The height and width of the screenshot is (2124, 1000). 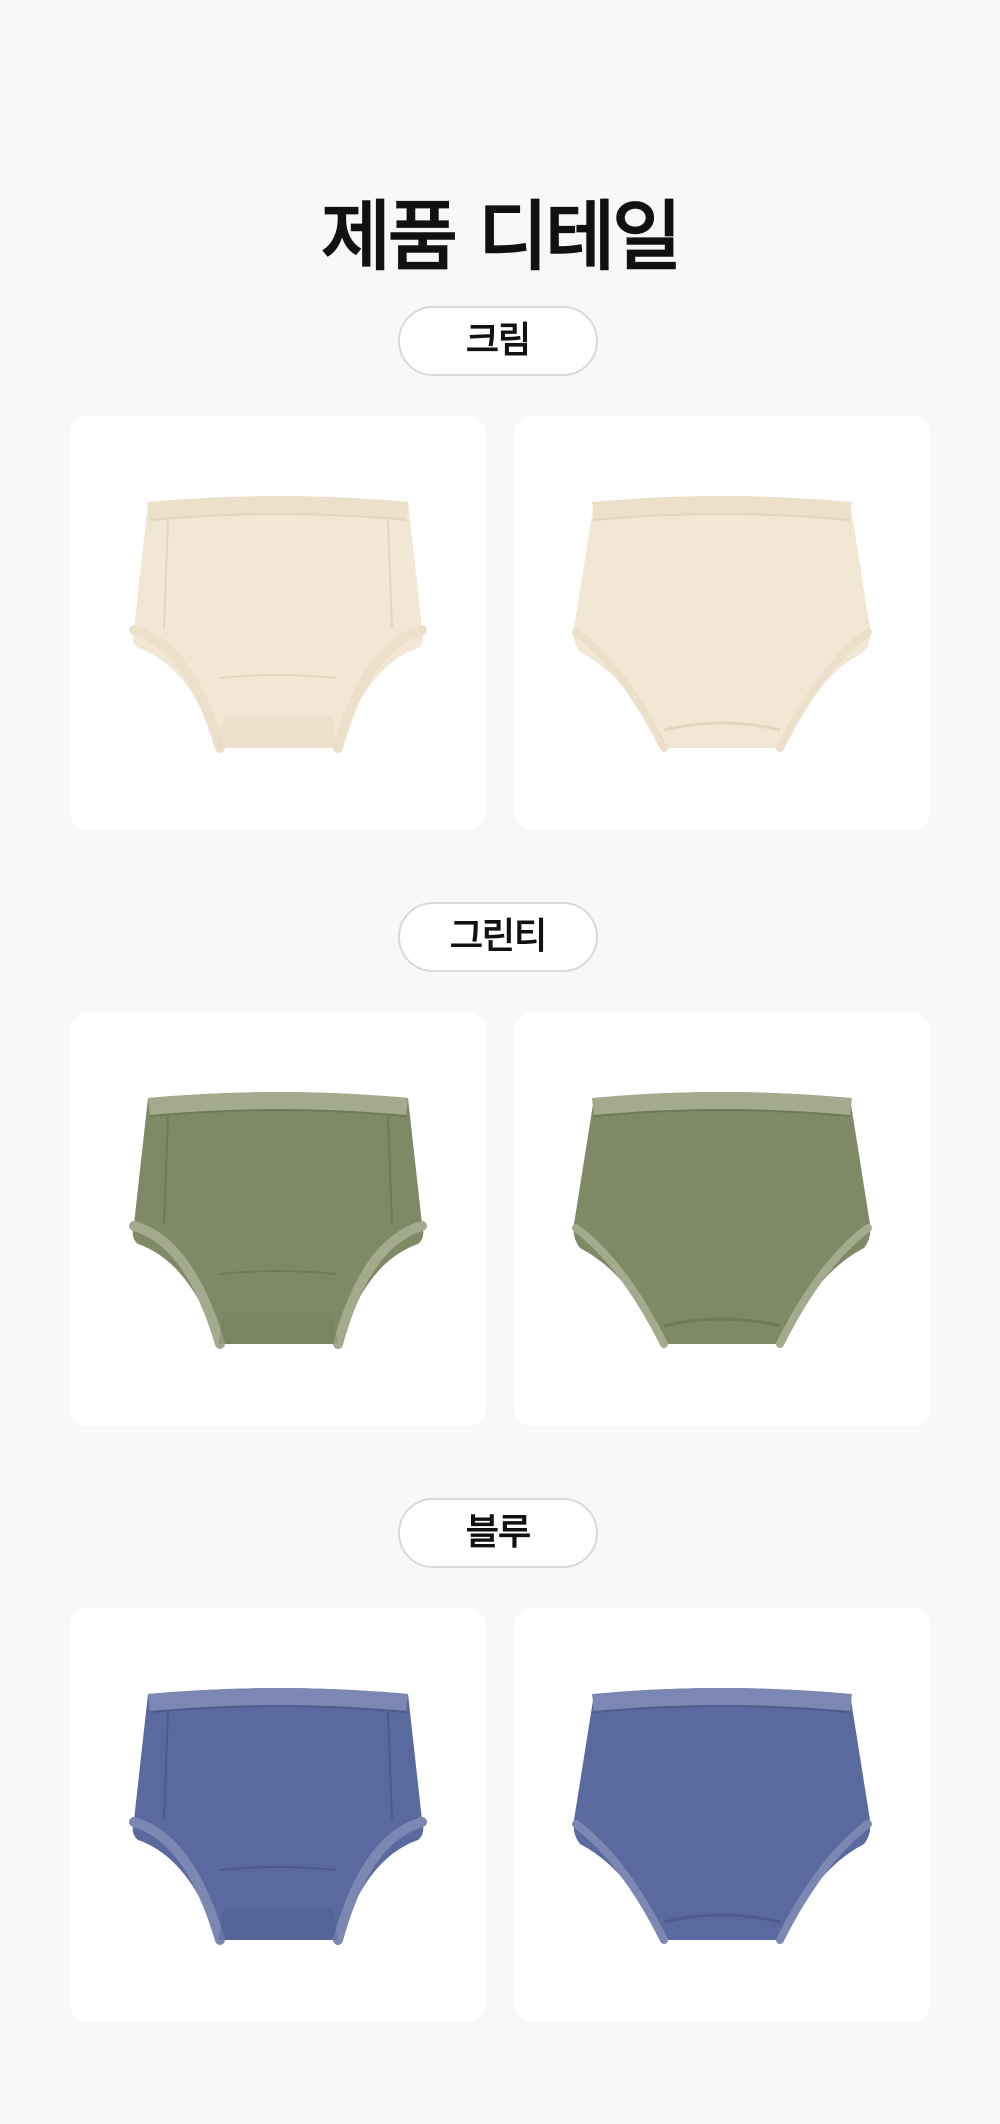 I want to click on color-label-pill: 크림, so click(x=498, y=341).